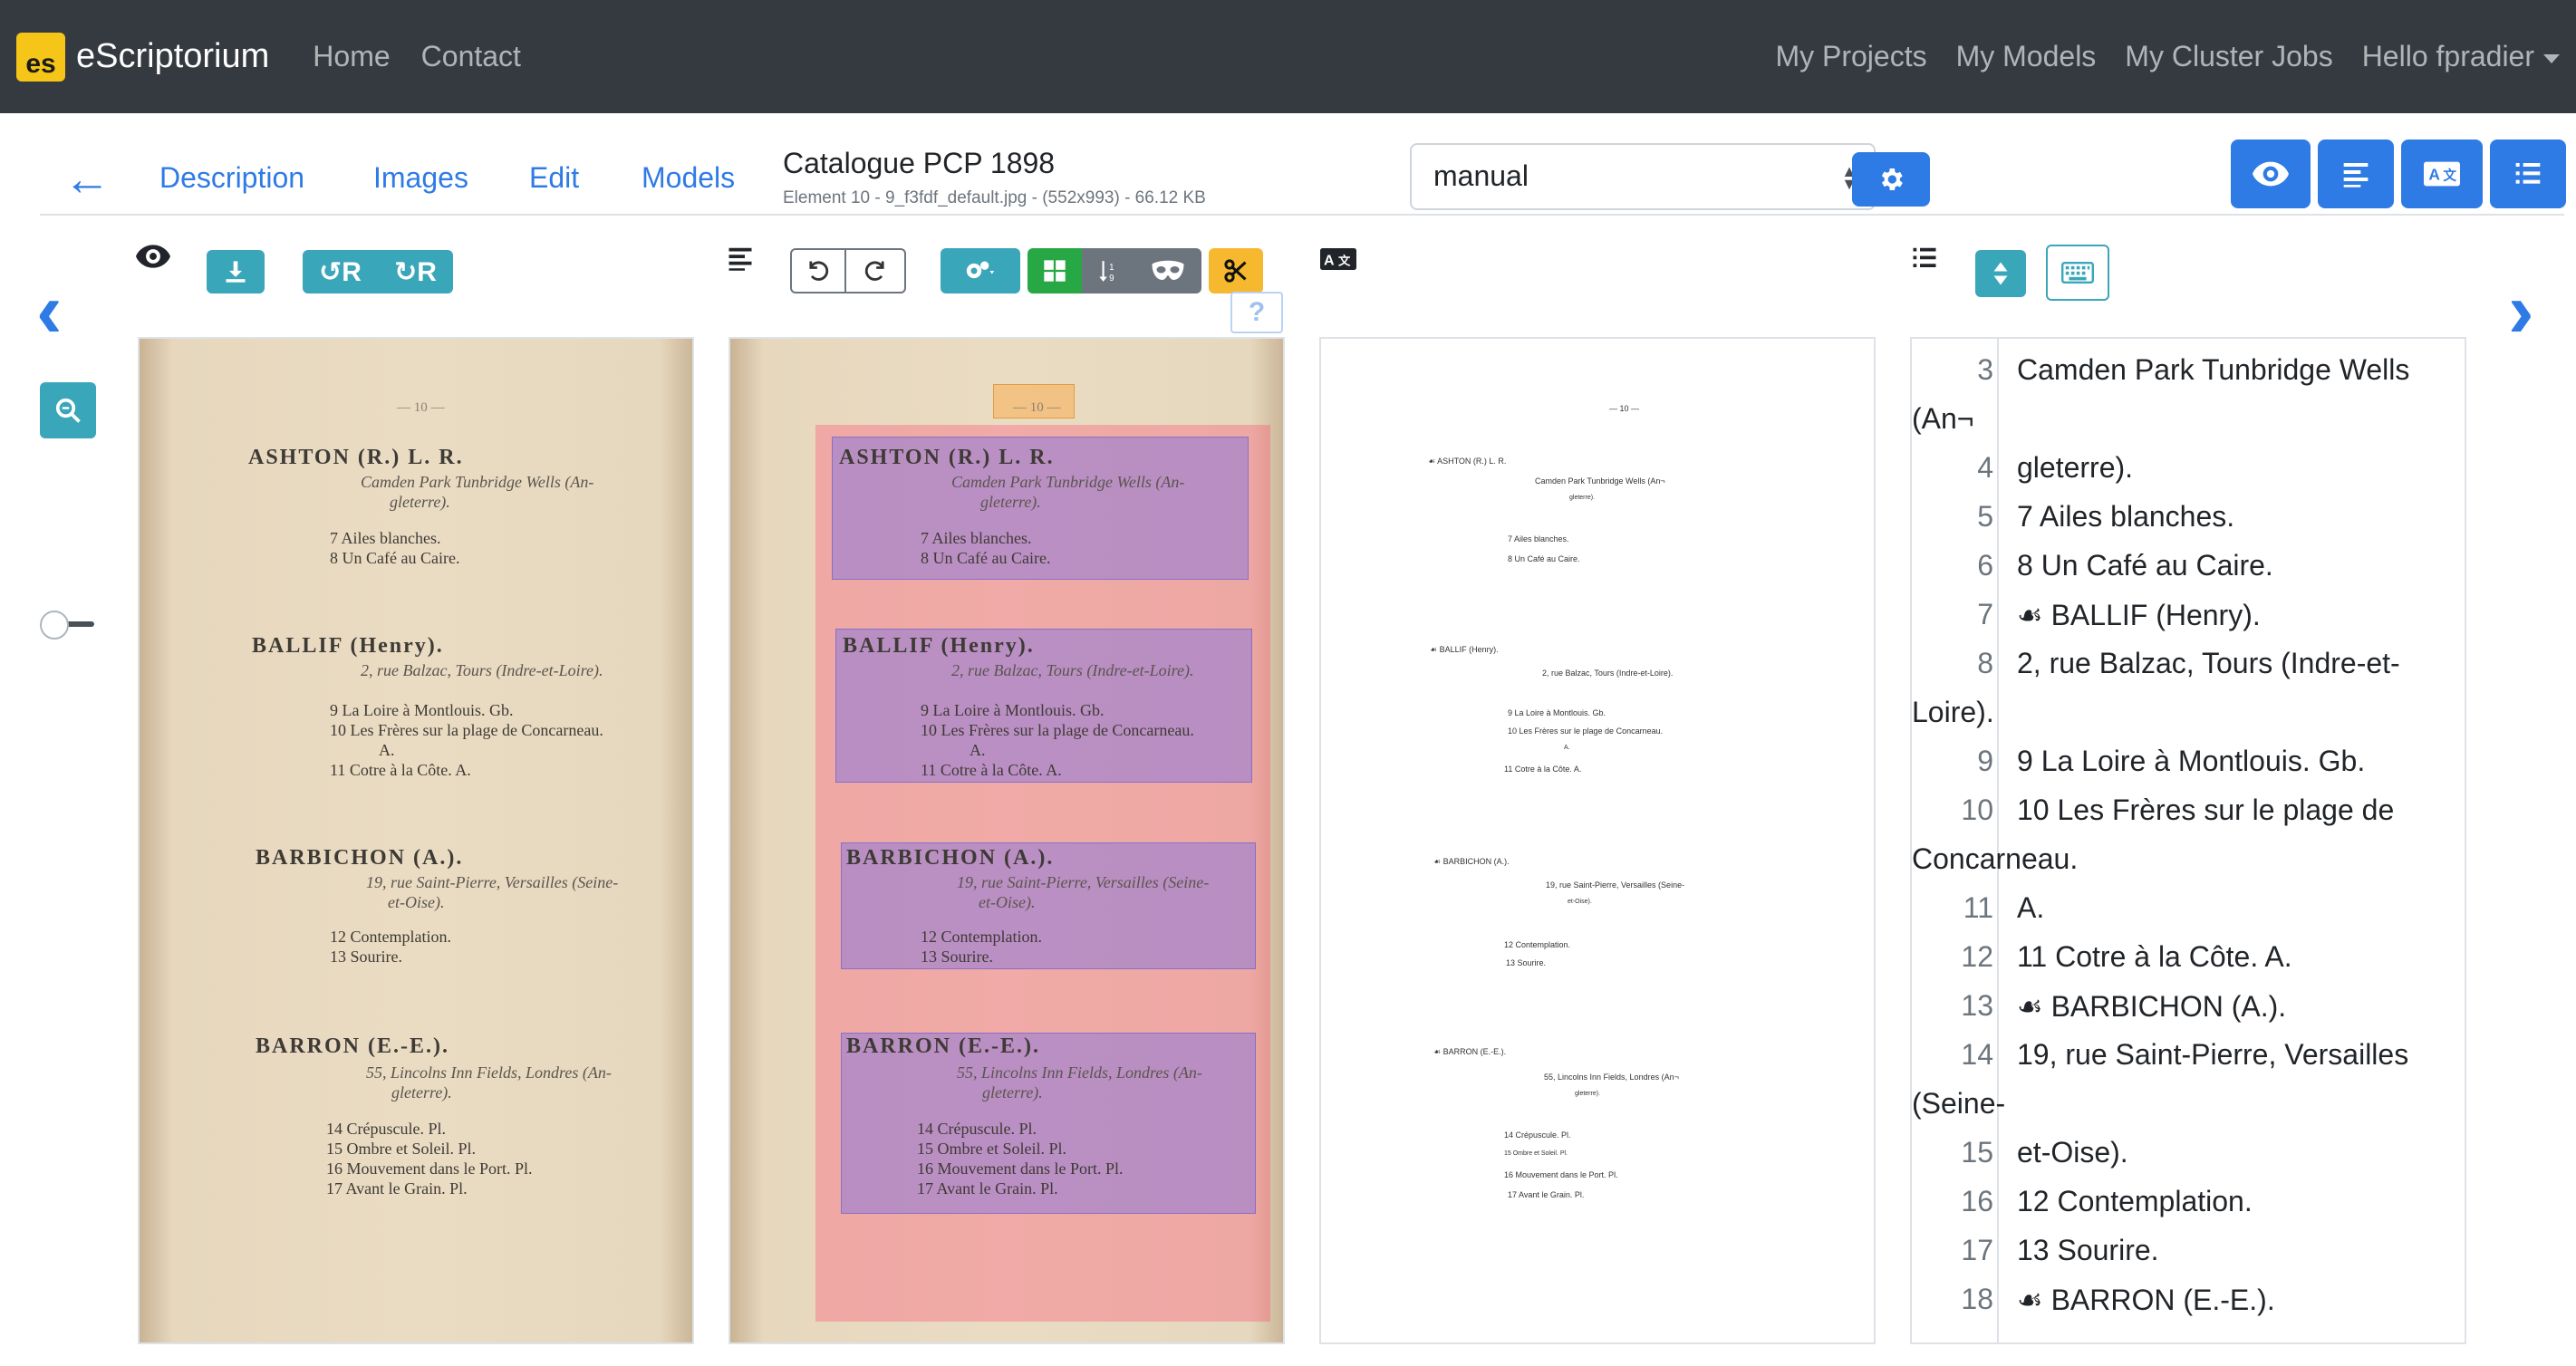  I want to click on svg-text: 1, so click(1111, 268).